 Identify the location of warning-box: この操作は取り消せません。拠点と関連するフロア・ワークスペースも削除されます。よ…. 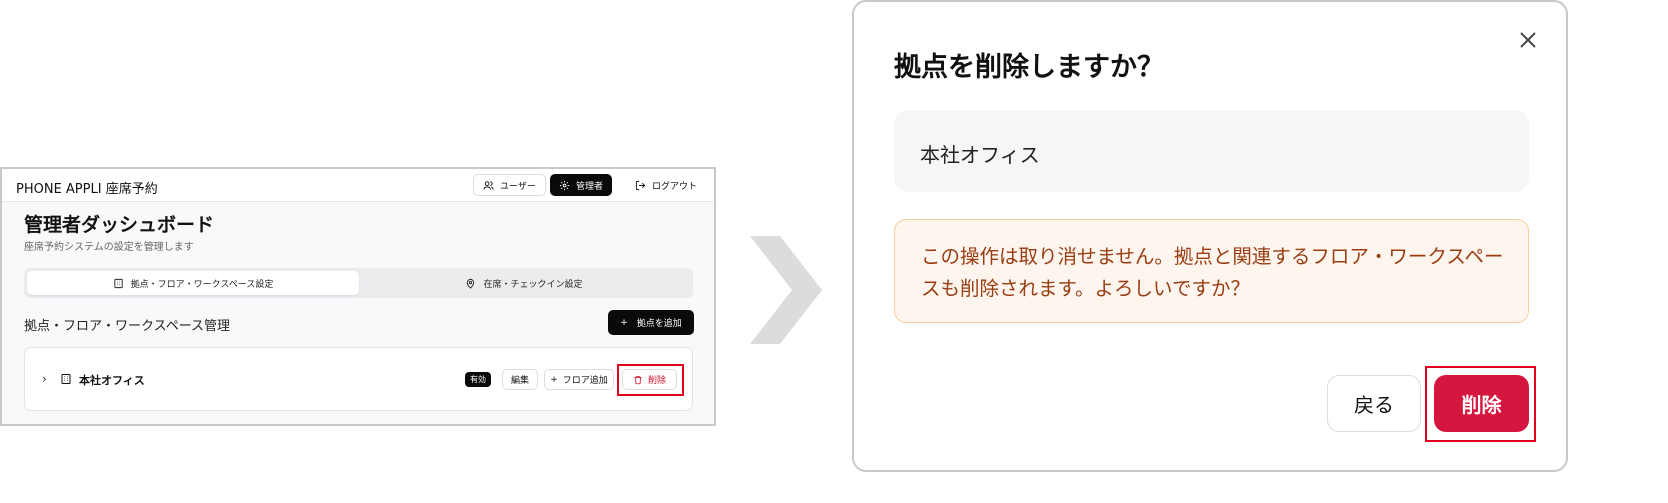
(1211, 271).